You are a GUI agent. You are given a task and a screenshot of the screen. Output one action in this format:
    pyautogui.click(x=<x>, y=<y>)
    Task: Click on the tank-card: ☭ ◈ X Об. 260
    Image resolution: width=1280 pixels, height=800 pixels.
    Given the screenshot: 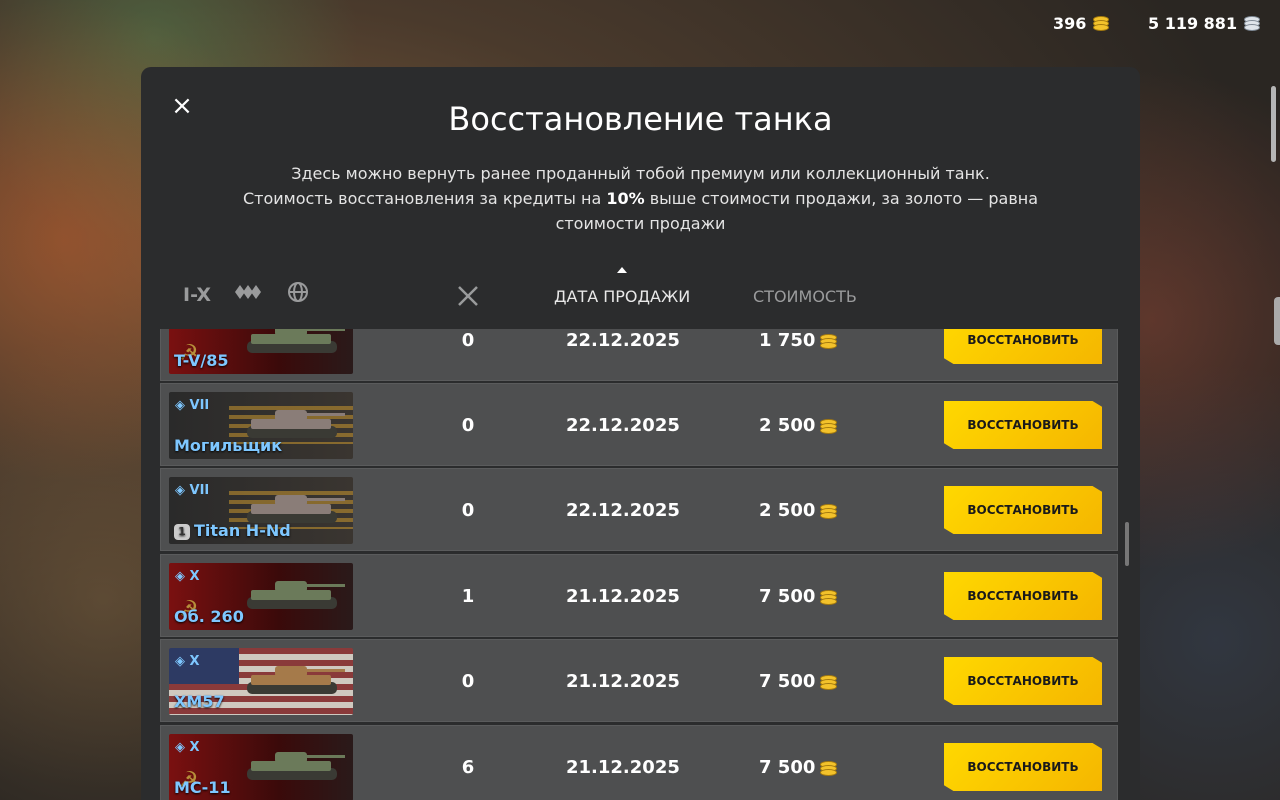 What is the action you would take?
    pyautogui.click(x=261, y=596)
    